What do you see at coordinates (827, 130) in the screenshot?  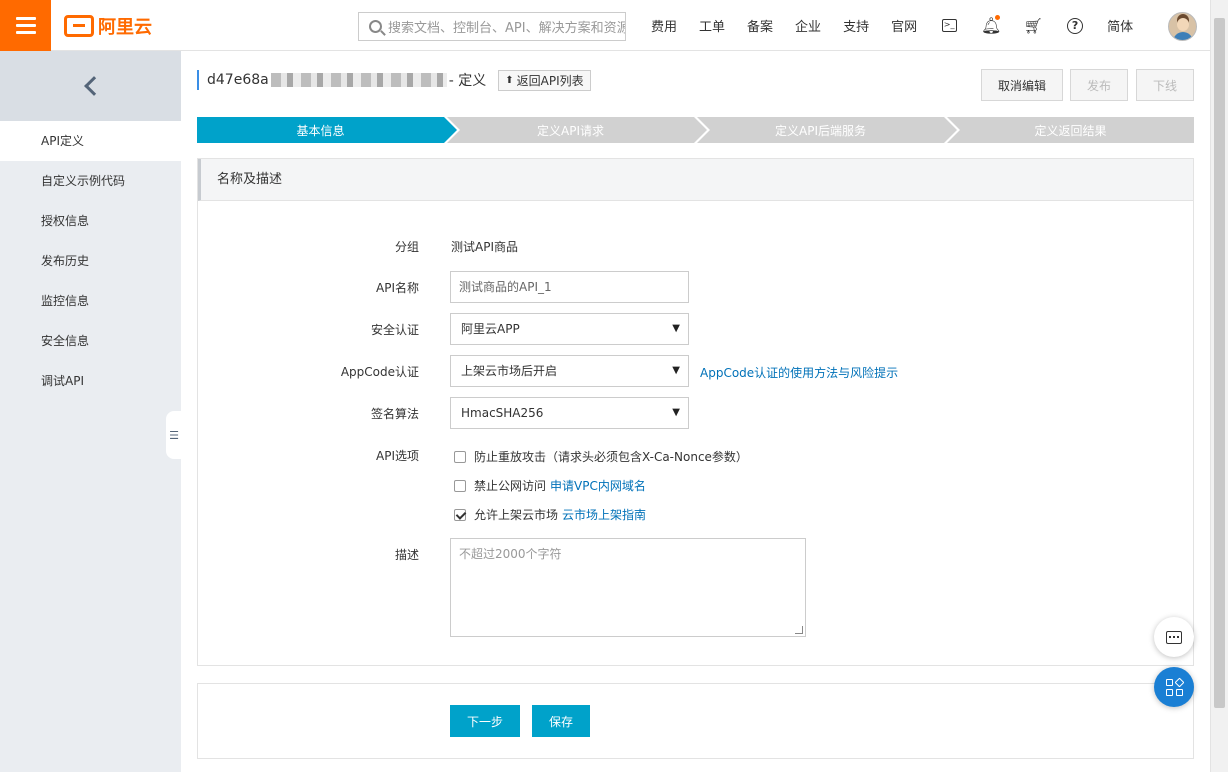 I see `step-define-backend: 定义API后端服务` at bounding box center [827, 130].